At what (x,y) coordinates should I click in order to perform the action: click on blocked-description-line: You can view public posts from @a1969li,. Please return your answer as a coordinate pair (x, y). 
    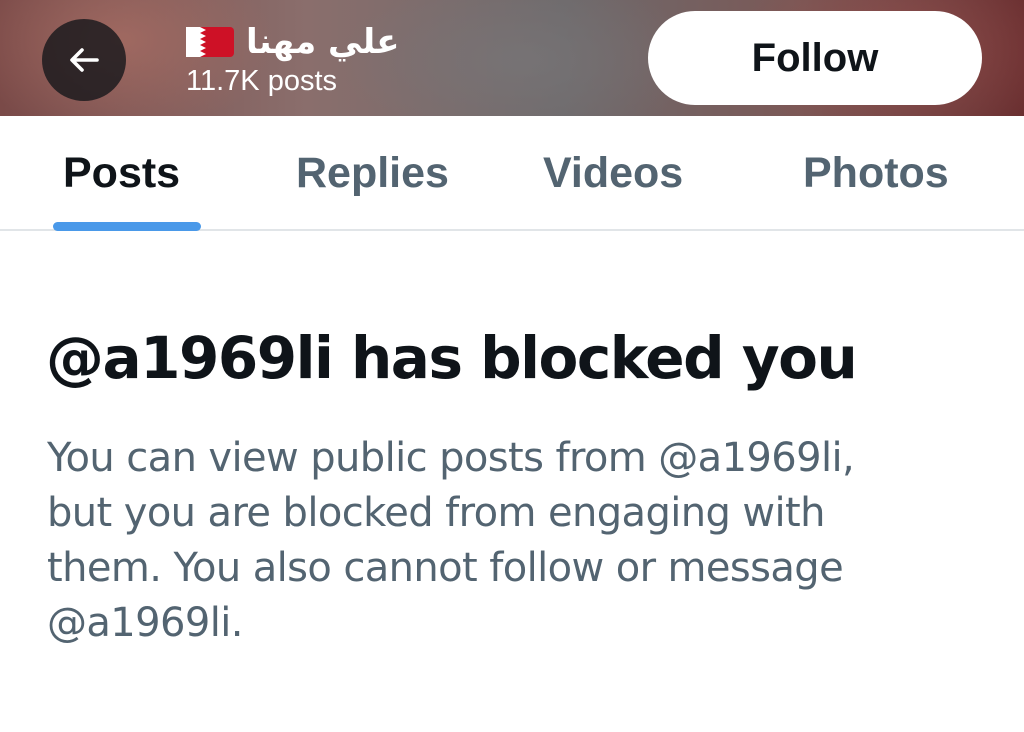
    Looking at the image, I should click on (451, 458).